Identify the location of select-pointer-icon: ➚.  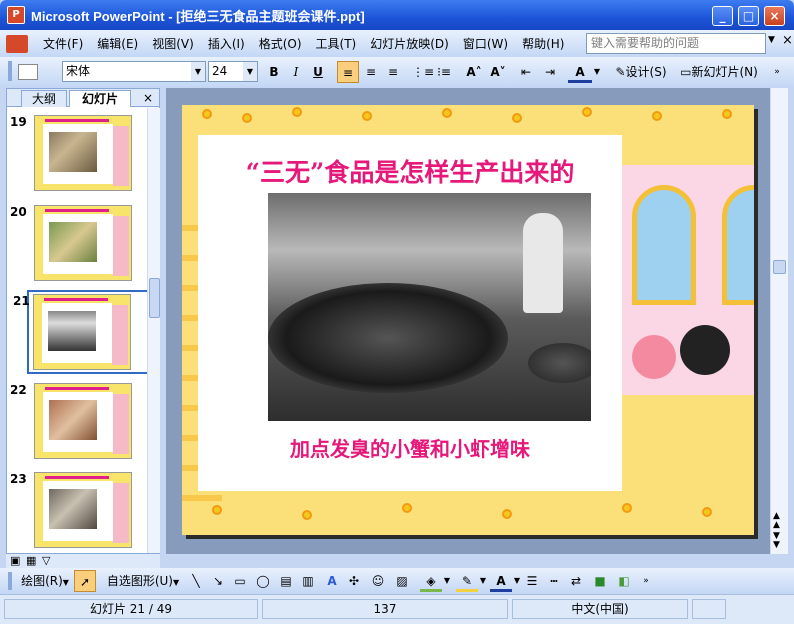
(85, 581).